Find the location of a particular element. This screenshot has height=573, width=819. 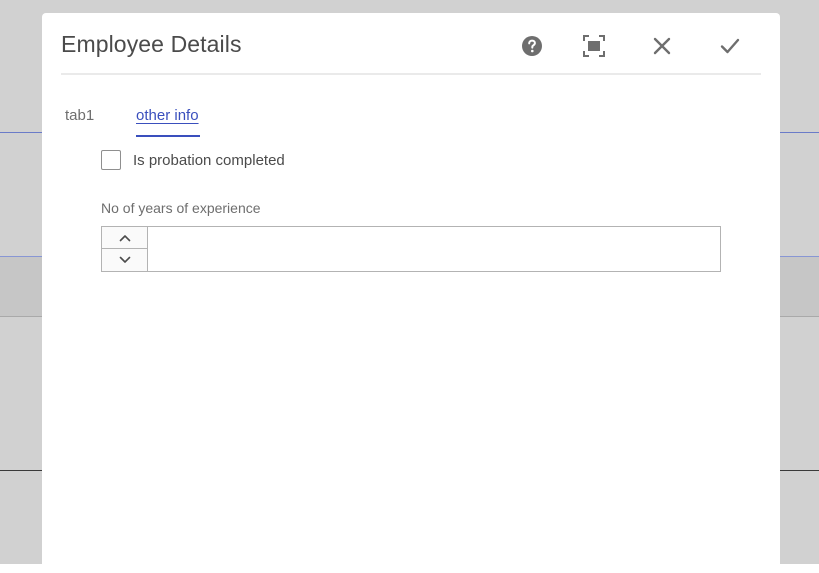

tab-tab1: tab1 is located at coordinates (79, 115).